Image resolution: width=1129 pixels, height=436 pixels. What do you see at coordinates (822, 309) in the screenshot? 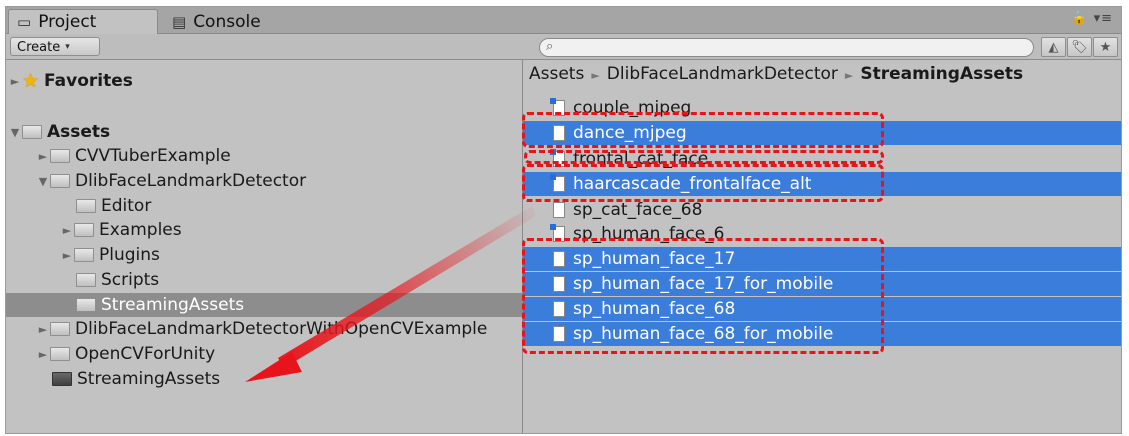
I see `file-item-selected: sp_human_face_68` at bounding box center [822, 309].